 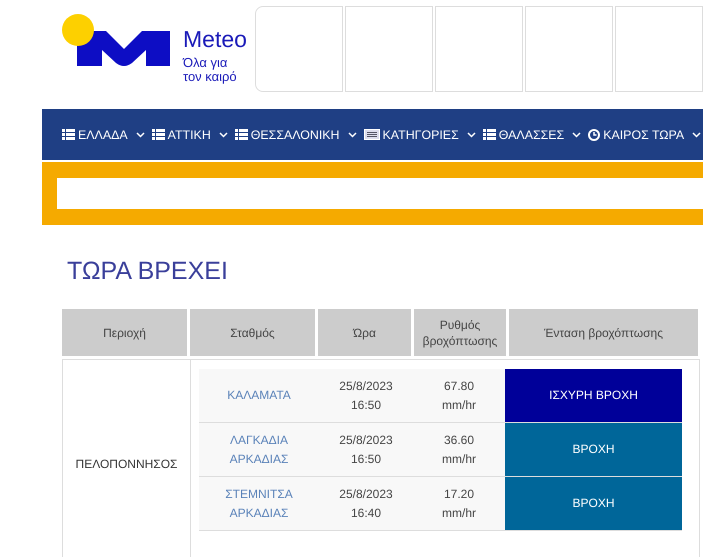 I want to click on nav-item: ΑΤΤΙΚΗ, so click(x=190, y=135).